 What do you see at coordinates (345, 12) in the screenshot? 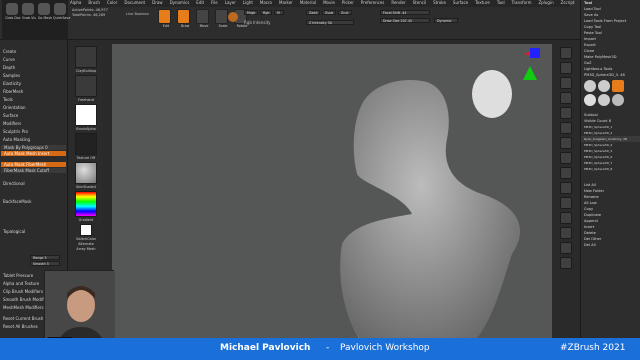
I see `zcut-toggle: Zcut` at bounding box center [345, 12].